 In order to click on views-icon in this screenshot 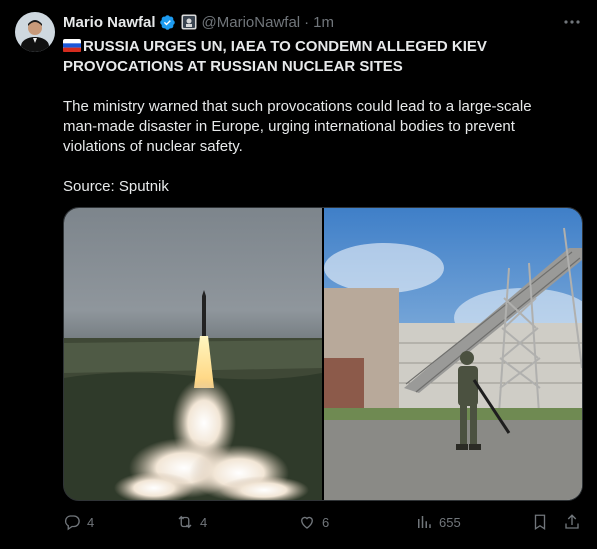, I will do `click(424, 522)`.